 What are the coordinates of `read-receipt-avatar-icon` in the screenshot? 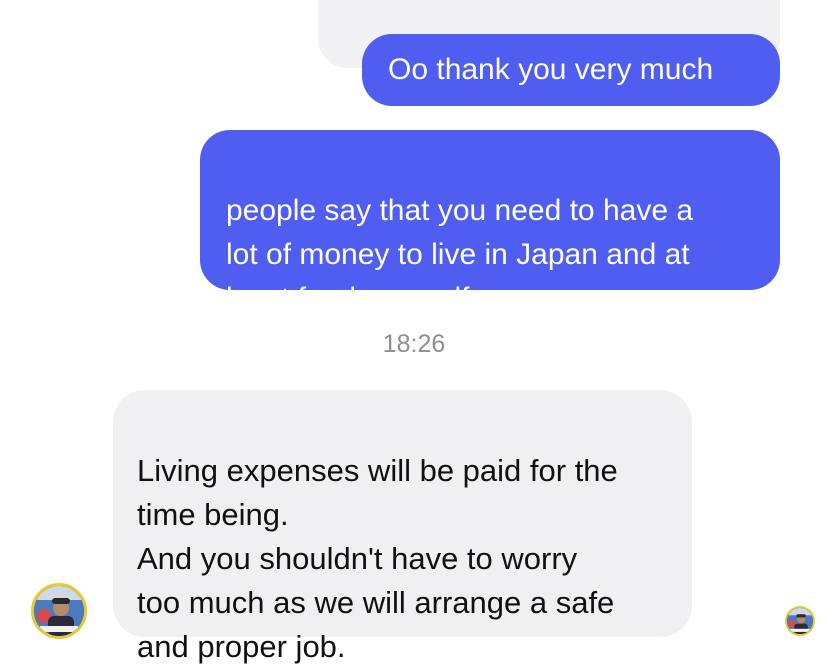 It's located at (800, 621).